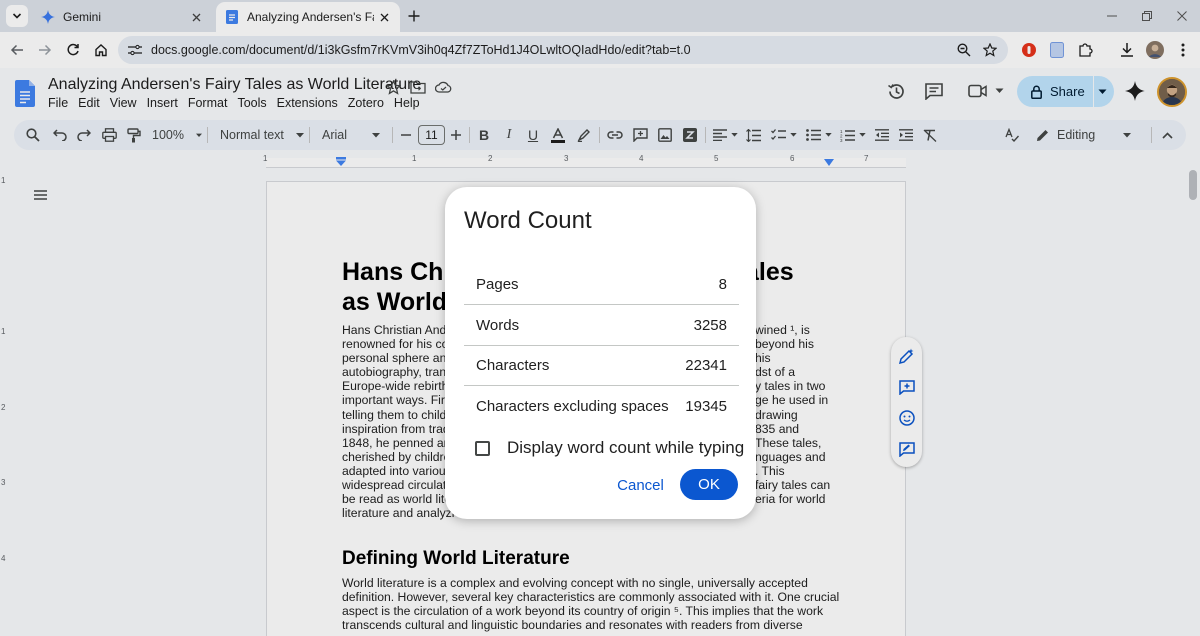 The width and height of the screenshot is (1200, 636). What do you see at coordinates (640, 485) in the screenshot?
I see `cancel-button: Cancel` at bounding box center [640, 485].